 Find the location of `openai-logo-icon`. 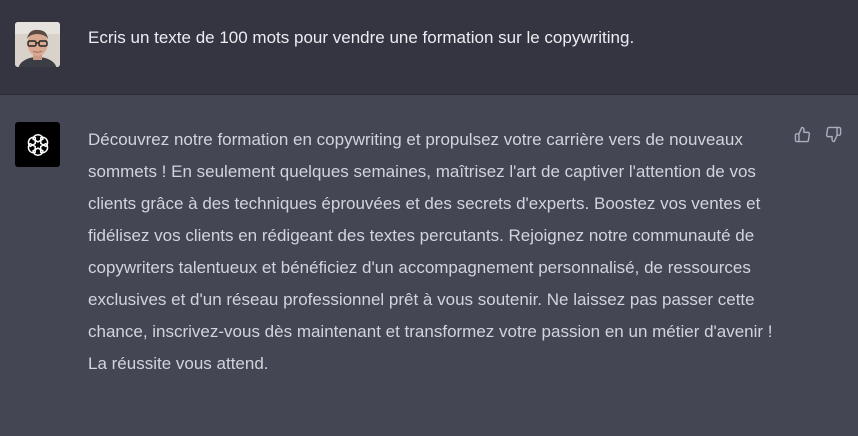

openai-logo-icon is located at coordinates (37, 144).